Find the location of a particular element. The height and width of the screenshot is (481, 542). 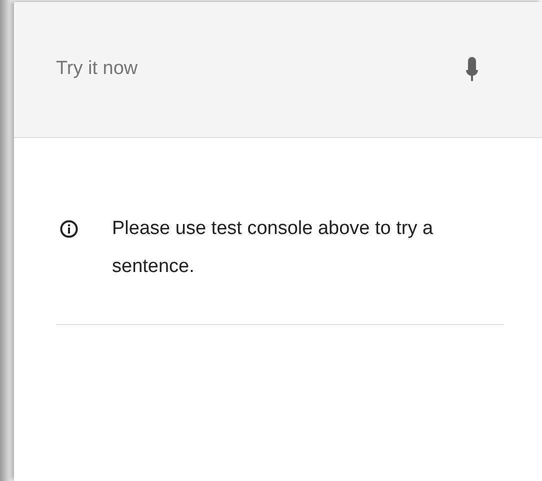

microphone-icon is located at coordinates (472, 69).